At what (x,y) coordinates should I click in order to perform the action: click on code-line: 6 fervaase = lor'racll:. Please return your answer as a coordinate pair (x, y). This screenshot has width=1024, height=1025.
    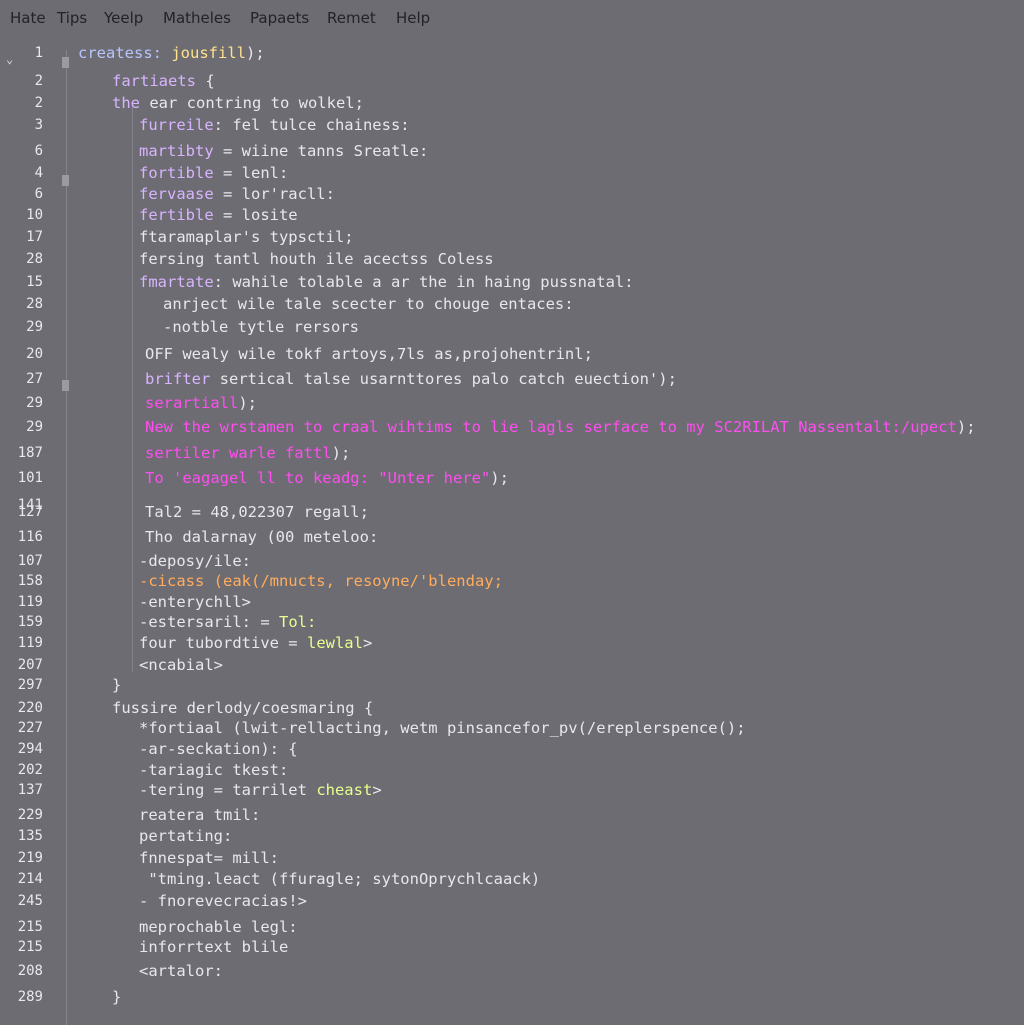
    Looking at the image, I should click on (512, 194).